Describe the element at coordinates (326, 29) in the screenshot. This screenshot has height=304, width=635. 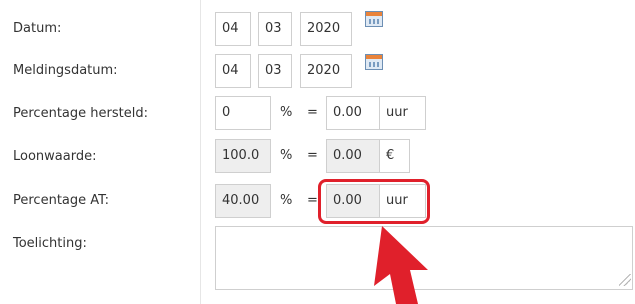
I see `datum-year-input: 2020` at that location.